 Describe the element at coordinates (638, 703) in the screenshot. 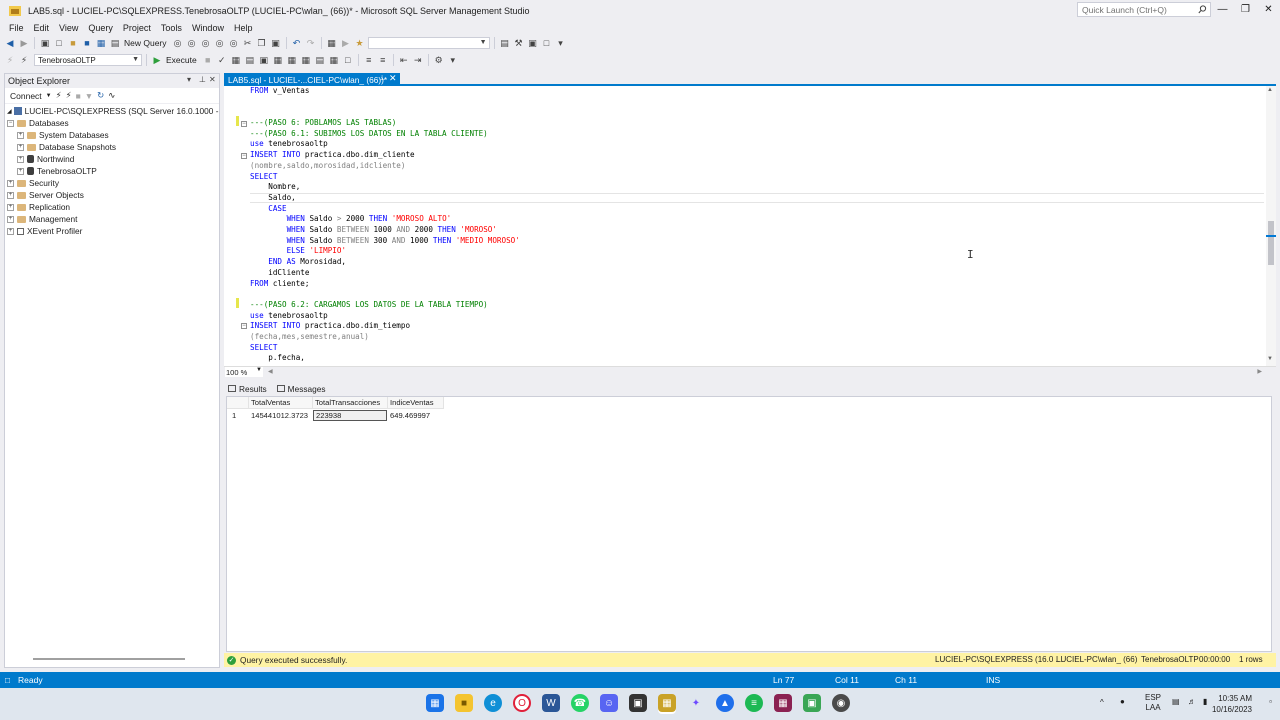

I see `microsoft-store-icon: ▣` at that location.